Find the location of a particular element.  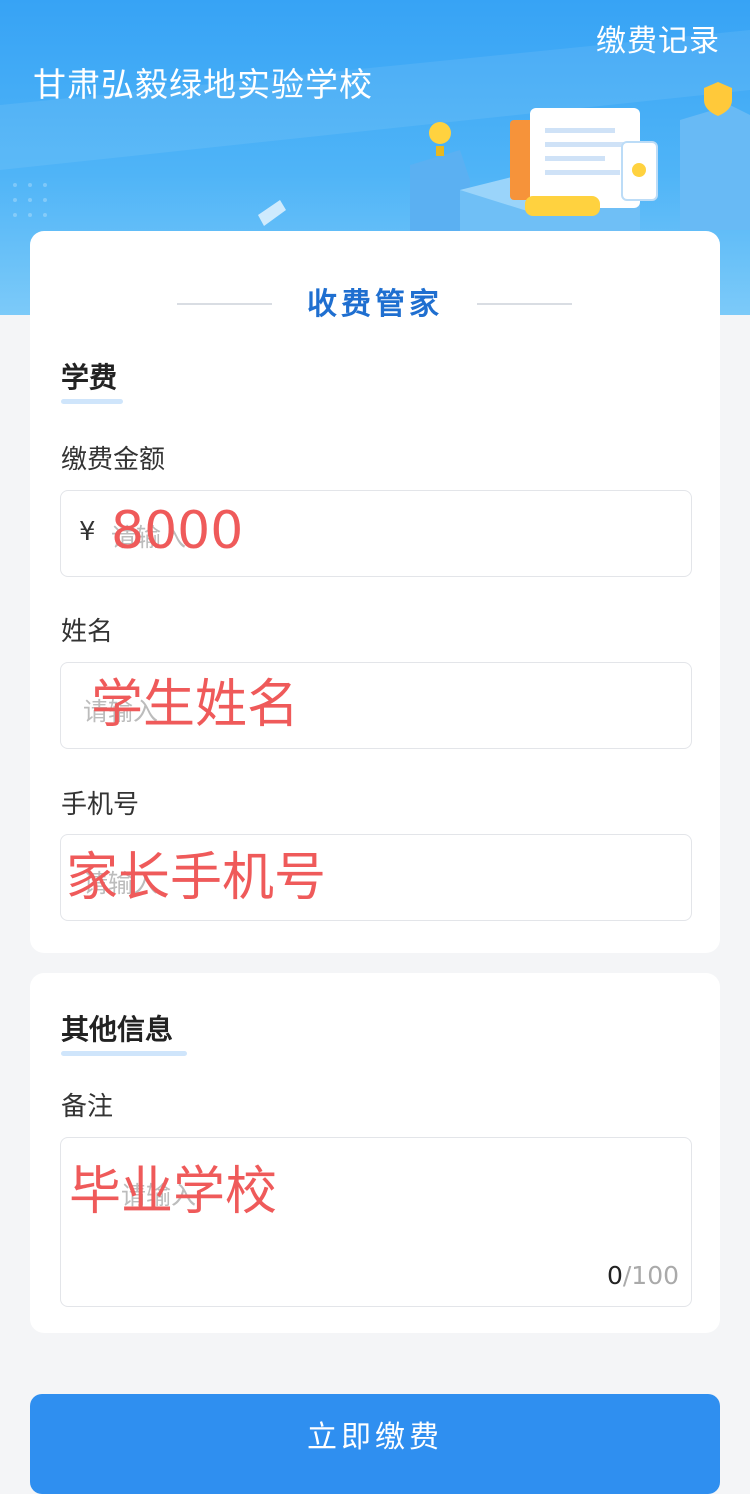

phone-label: 手机号 is located at coordinates (100, 805).